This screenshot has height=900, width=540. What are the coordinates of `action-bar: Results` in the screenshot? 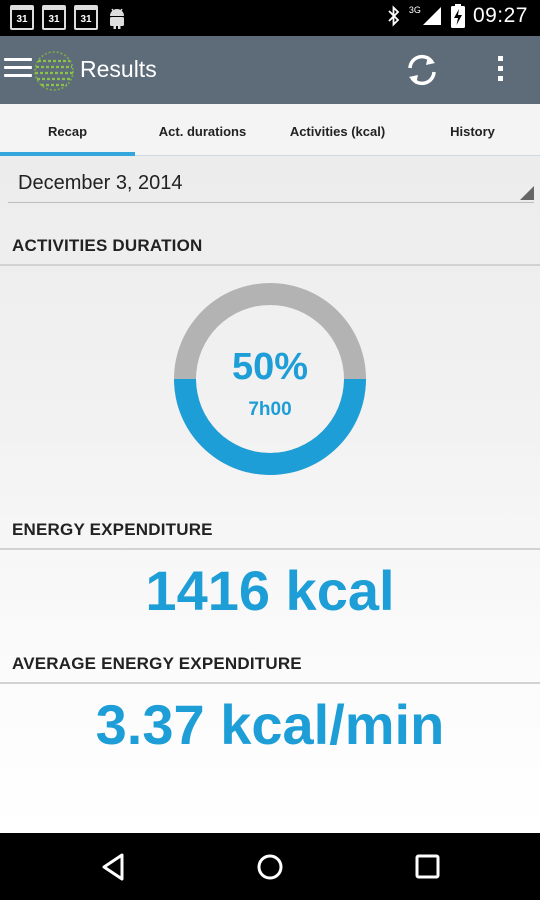 It's located at (270, 70).